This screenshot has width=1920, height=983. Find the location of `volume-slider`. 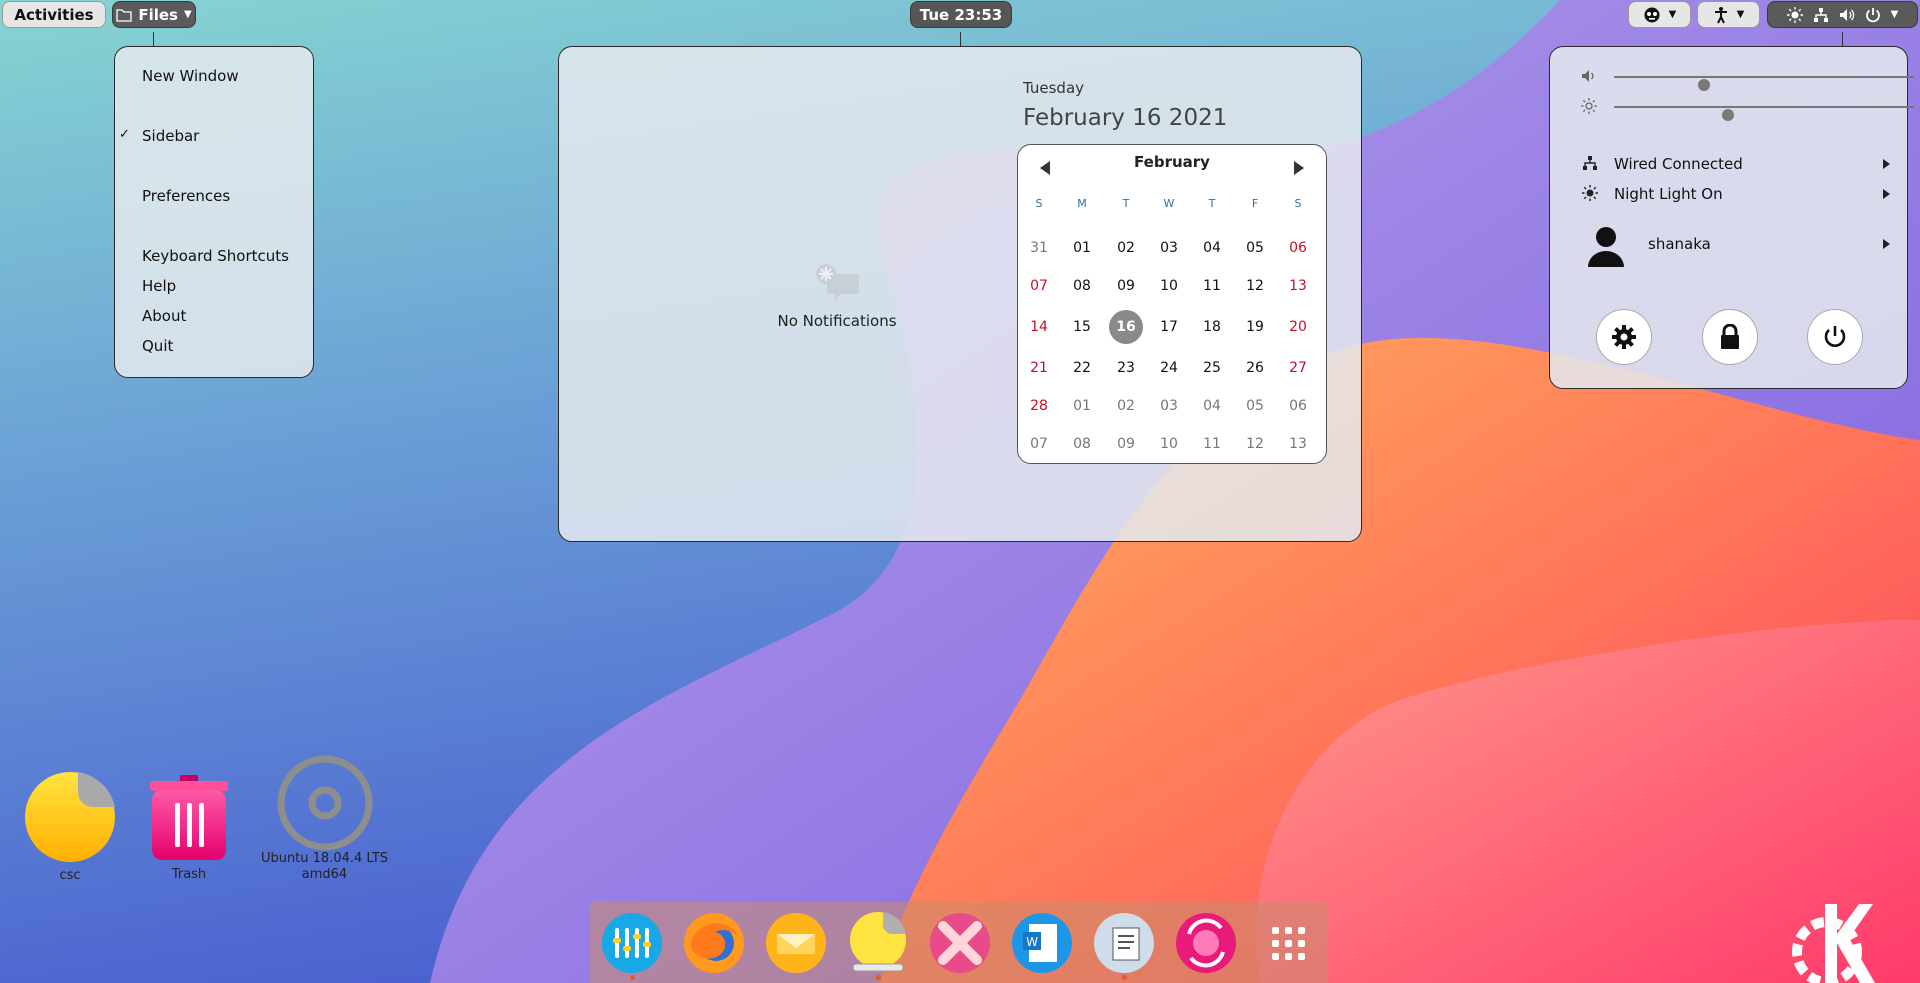

volume-slider is located at coordinates (1764, 83).